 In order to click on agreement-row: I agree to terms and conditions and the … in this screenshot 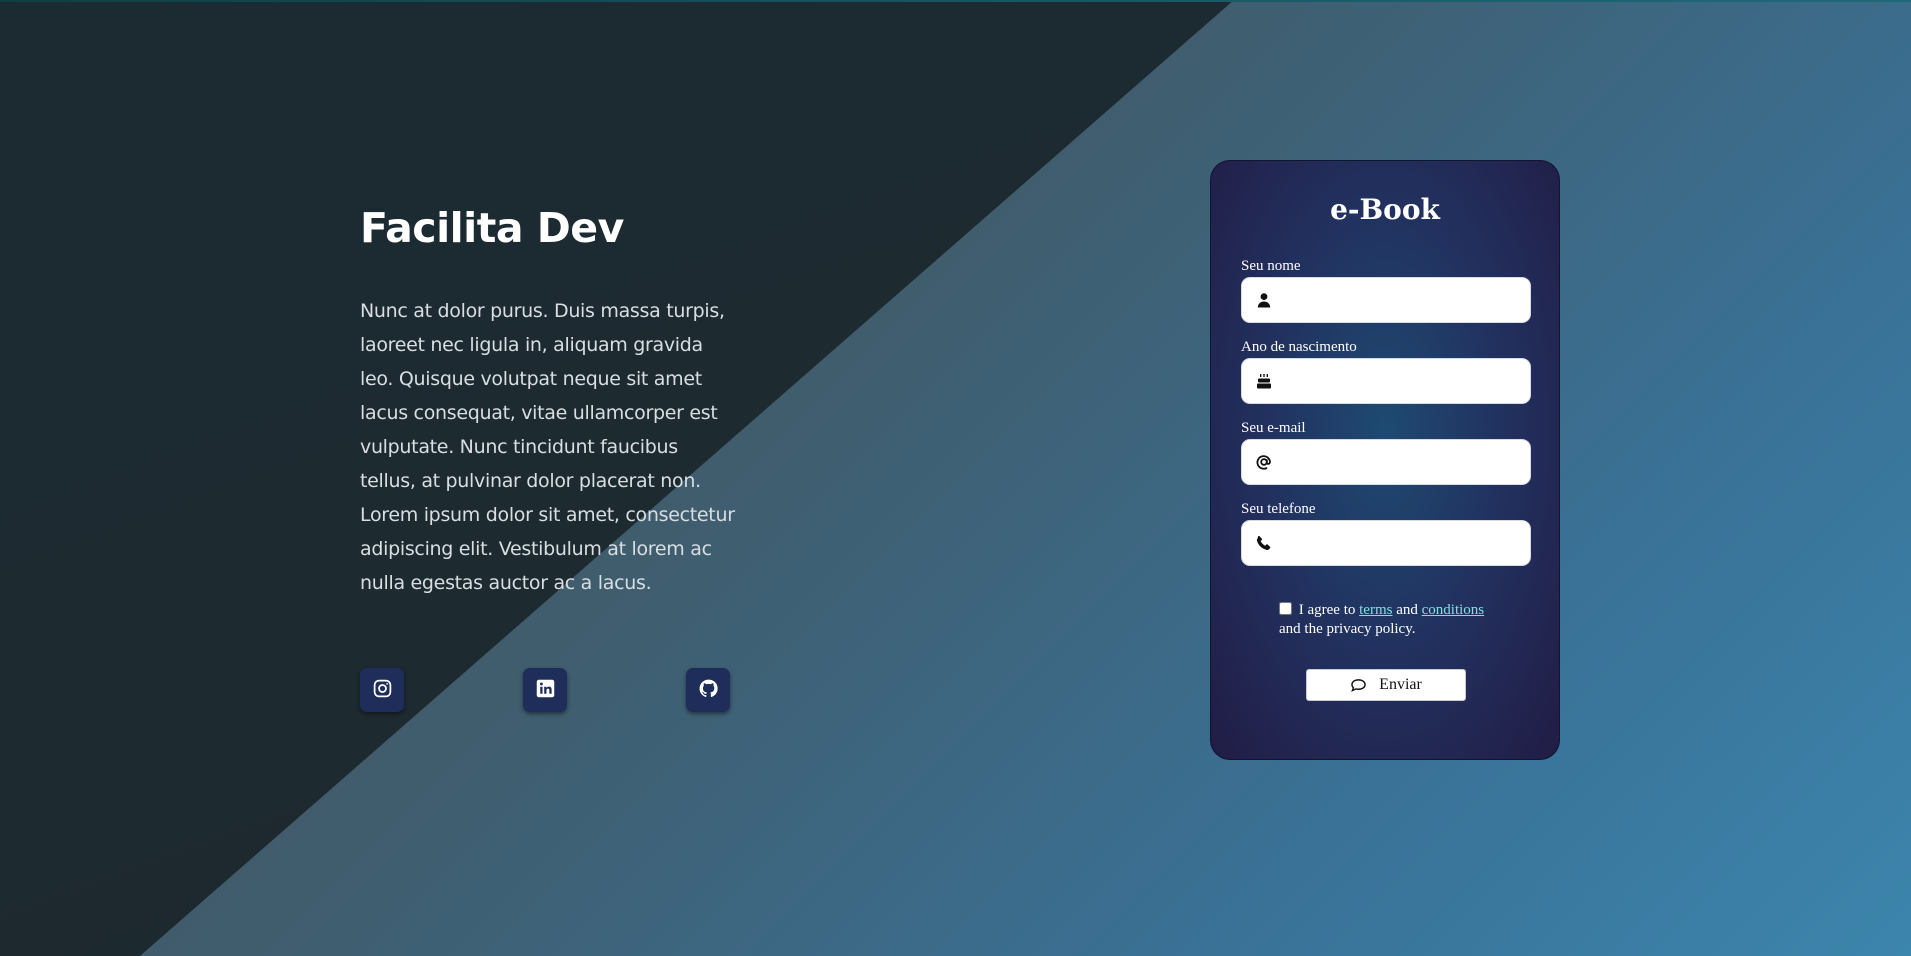, I will do `click(1399, 620)`.